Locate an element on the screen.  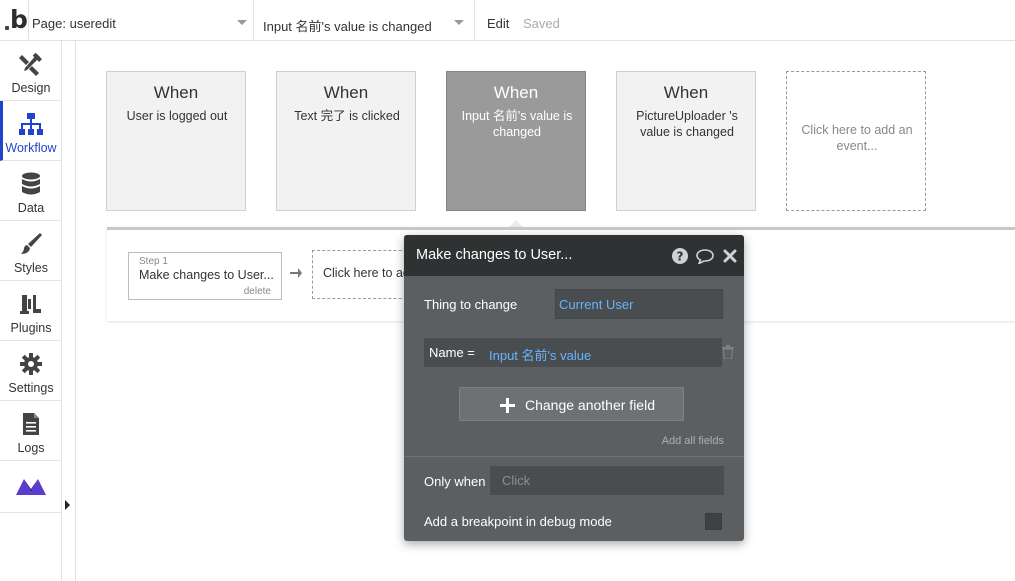
sidebar-item-brand is located at coordinates (30, 487).